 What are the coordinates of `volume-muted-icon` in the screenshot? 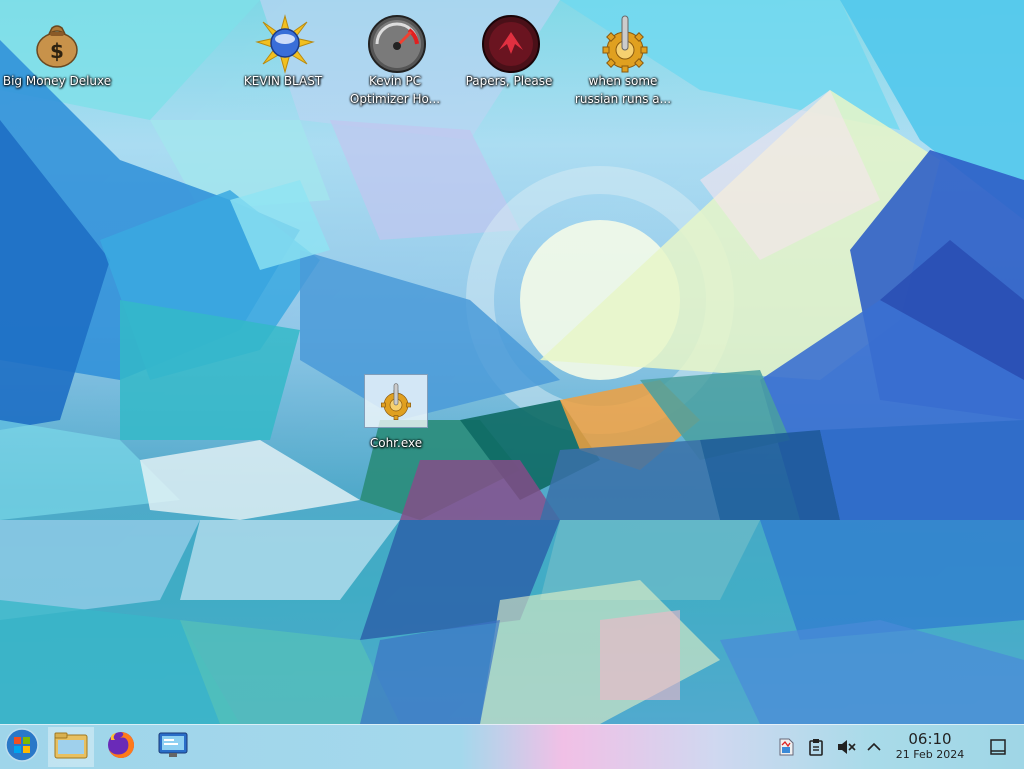 It's located at (846, 747).